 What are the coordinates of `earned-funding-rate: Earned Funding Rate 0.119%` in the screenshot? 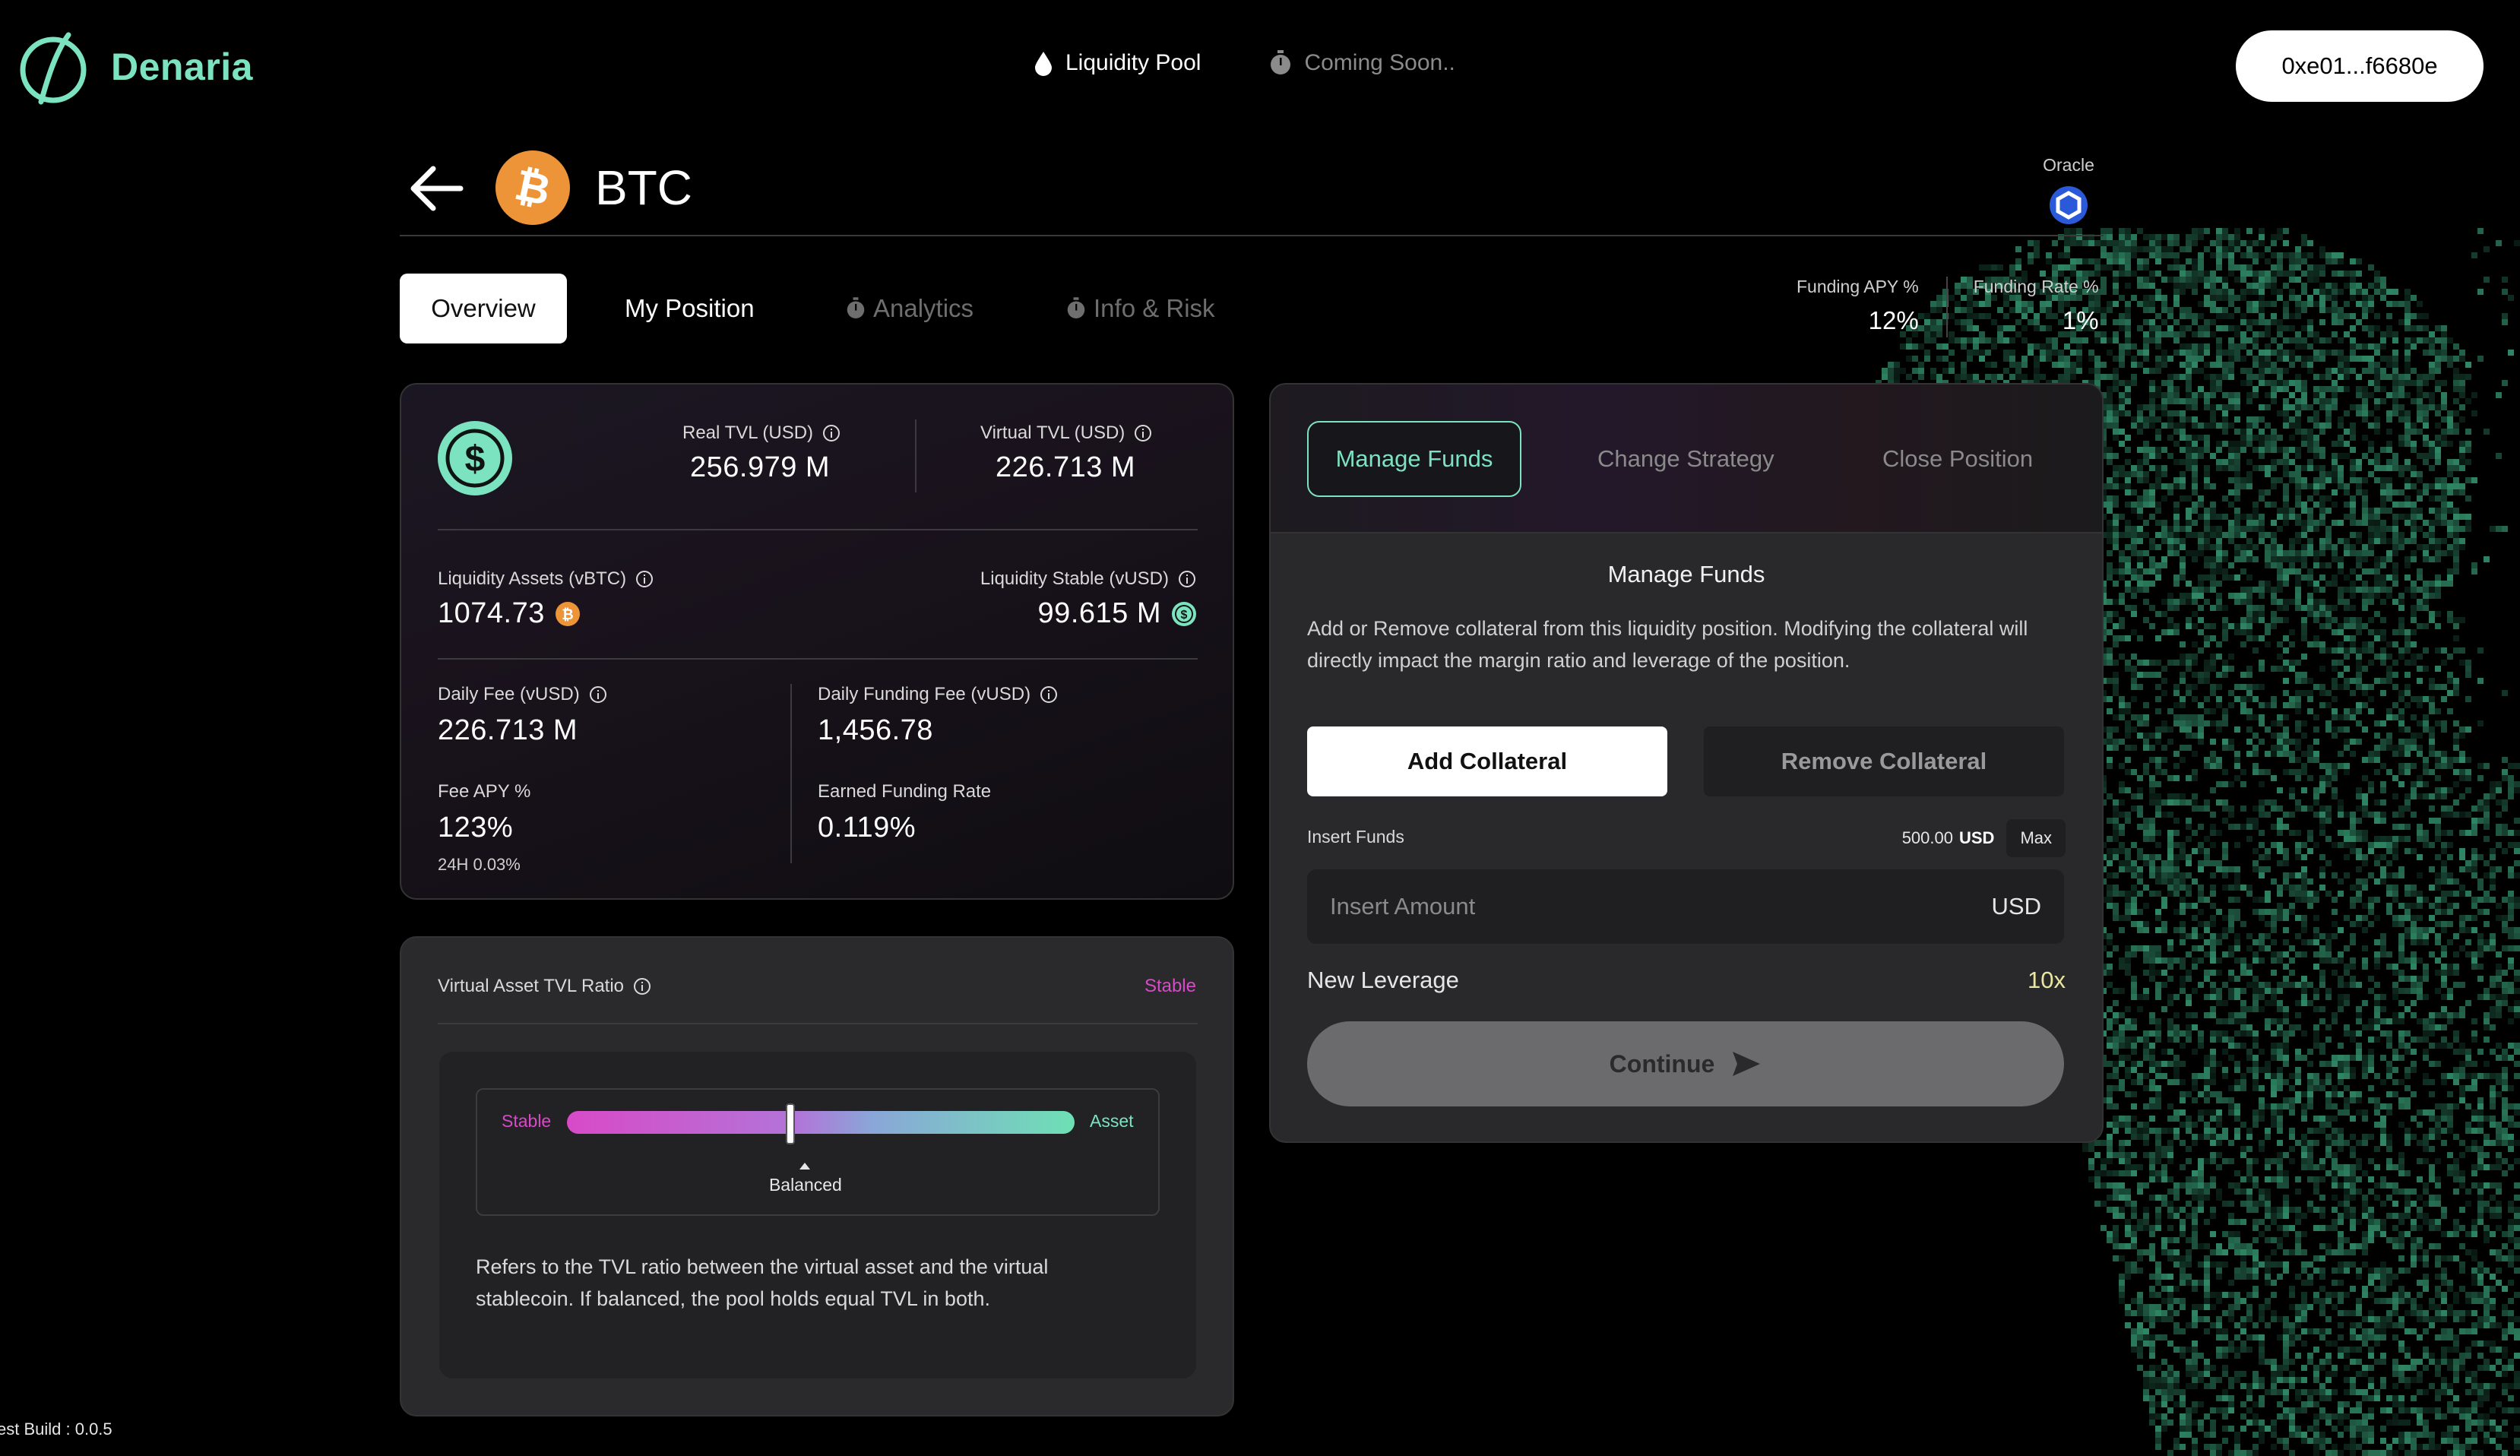 It's located at (904, 813).